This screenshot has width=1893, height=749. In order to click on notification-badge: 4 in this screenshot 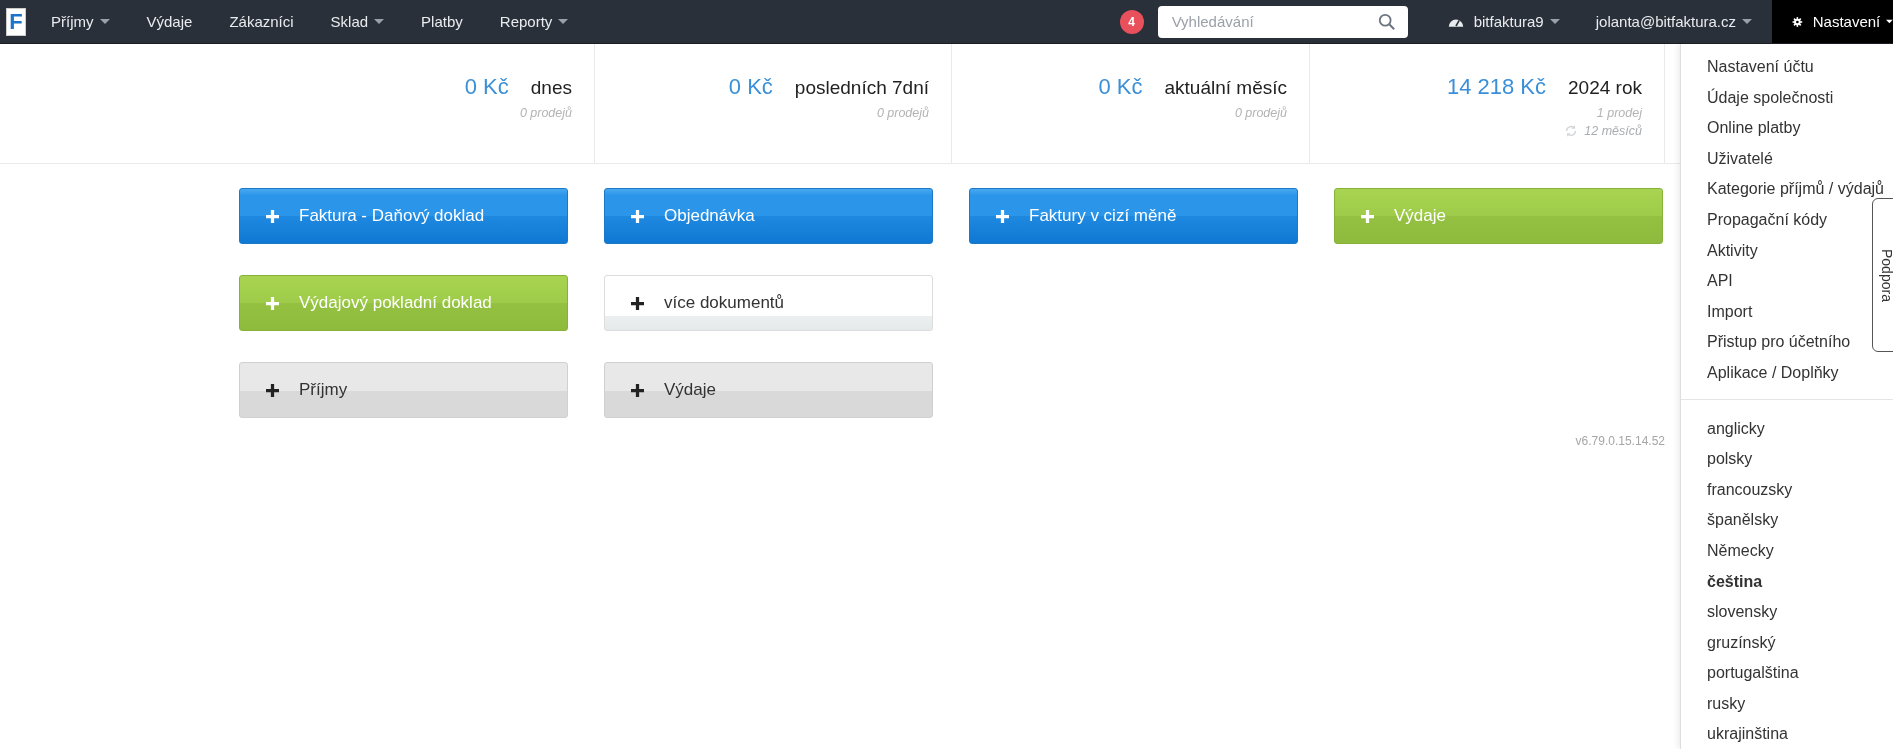, I will do `click(1131, 21)`.